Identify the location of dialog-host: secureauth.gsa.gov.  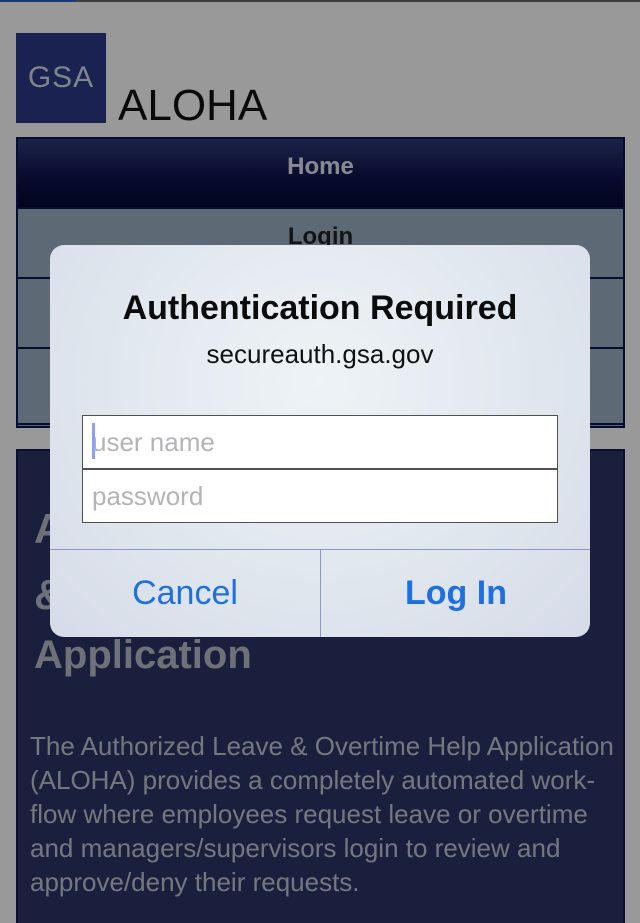
(320, 354).